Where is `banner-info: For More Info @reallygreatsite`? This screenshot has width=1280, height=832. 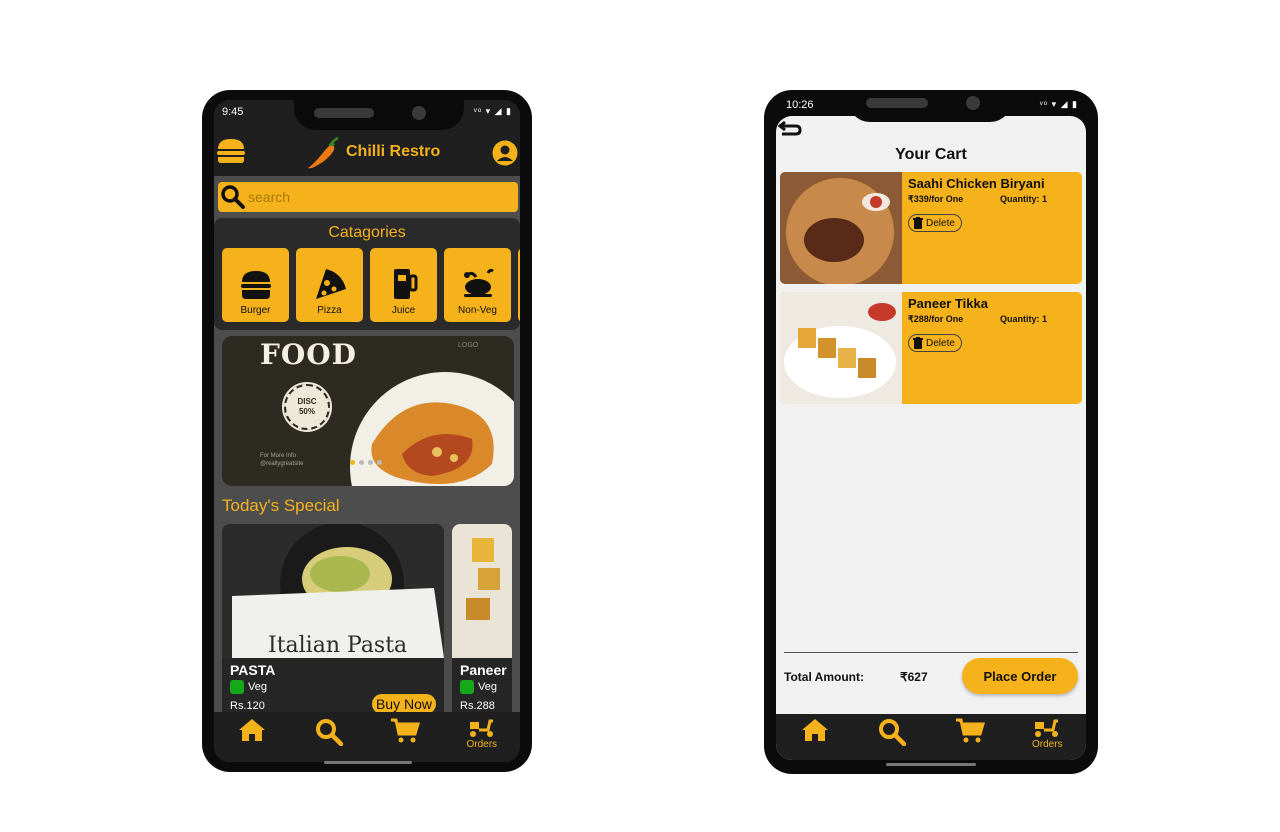
banner-info: For More Info @reallygreatsite is located at coordinates (281, 460).